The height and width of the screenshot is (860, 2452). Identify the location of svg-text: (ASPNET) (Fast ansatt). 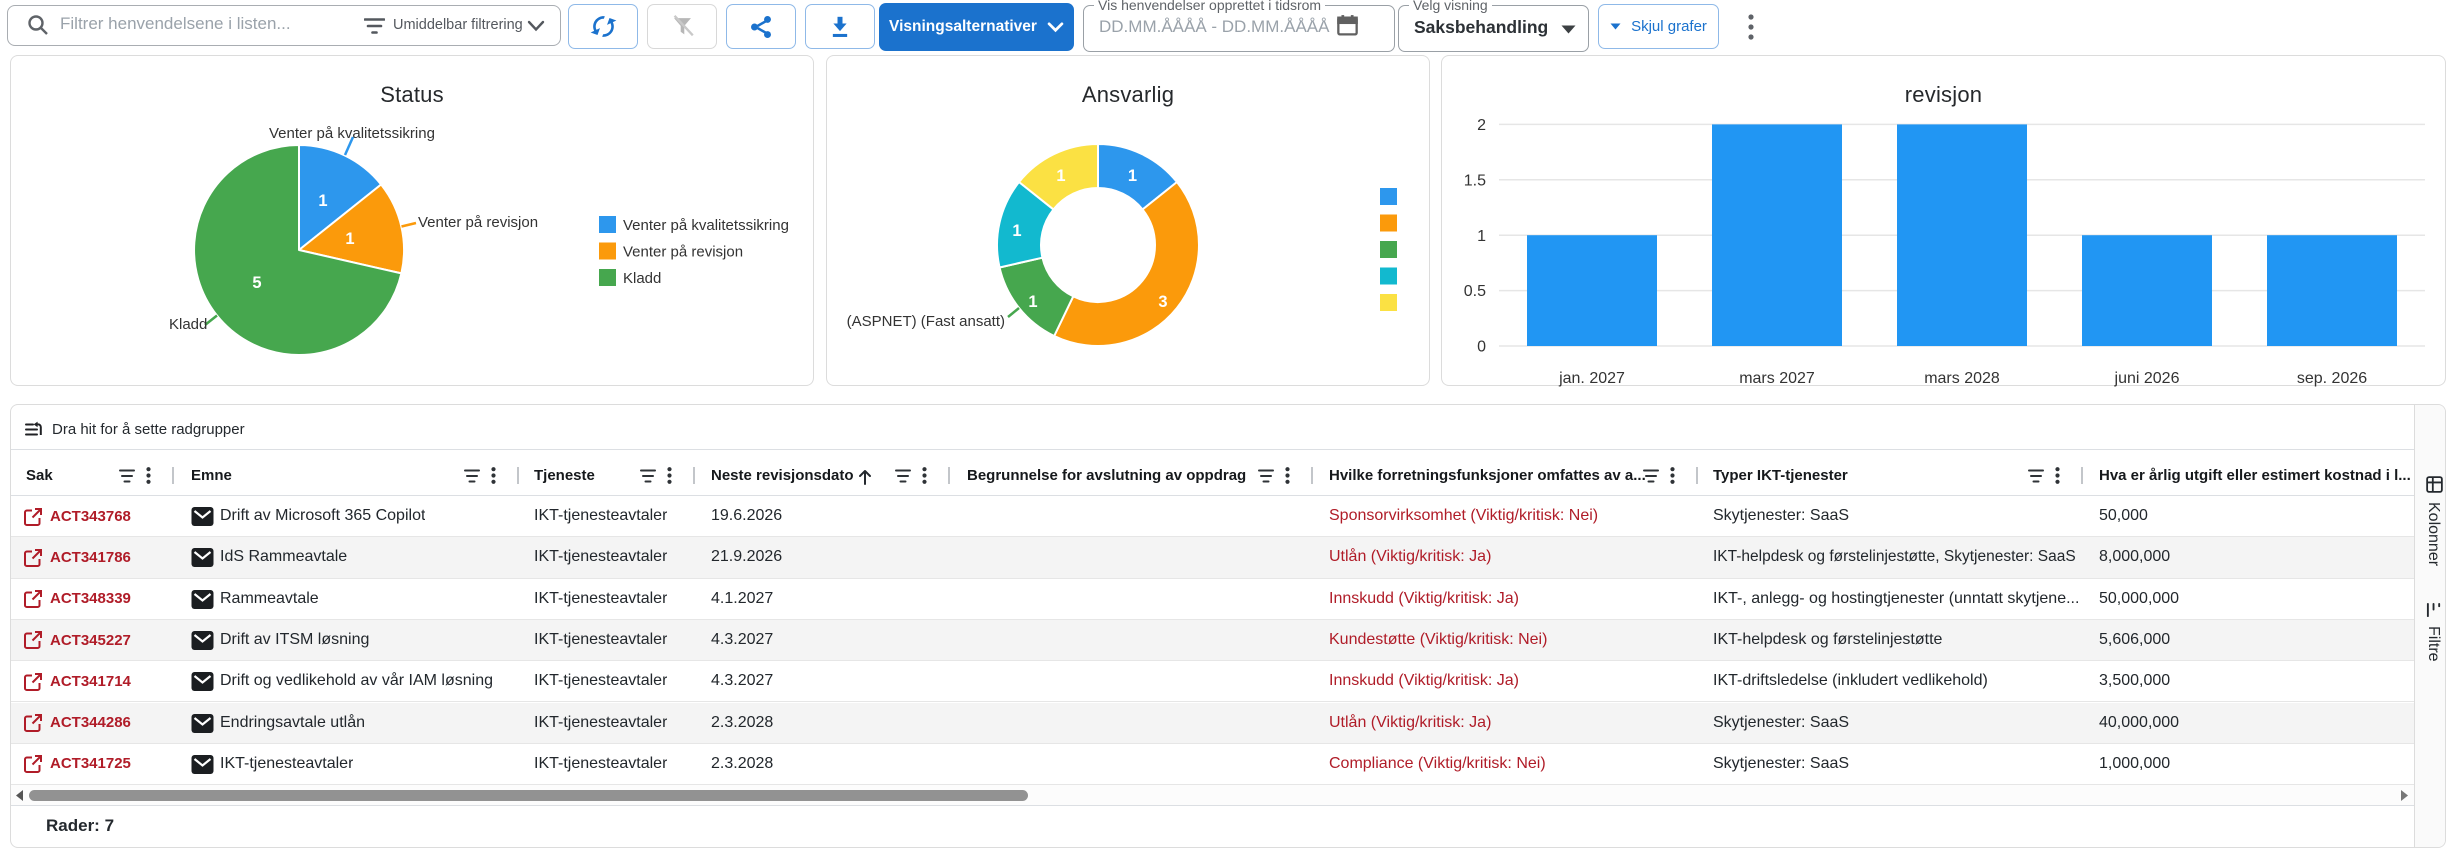
(926, 321).